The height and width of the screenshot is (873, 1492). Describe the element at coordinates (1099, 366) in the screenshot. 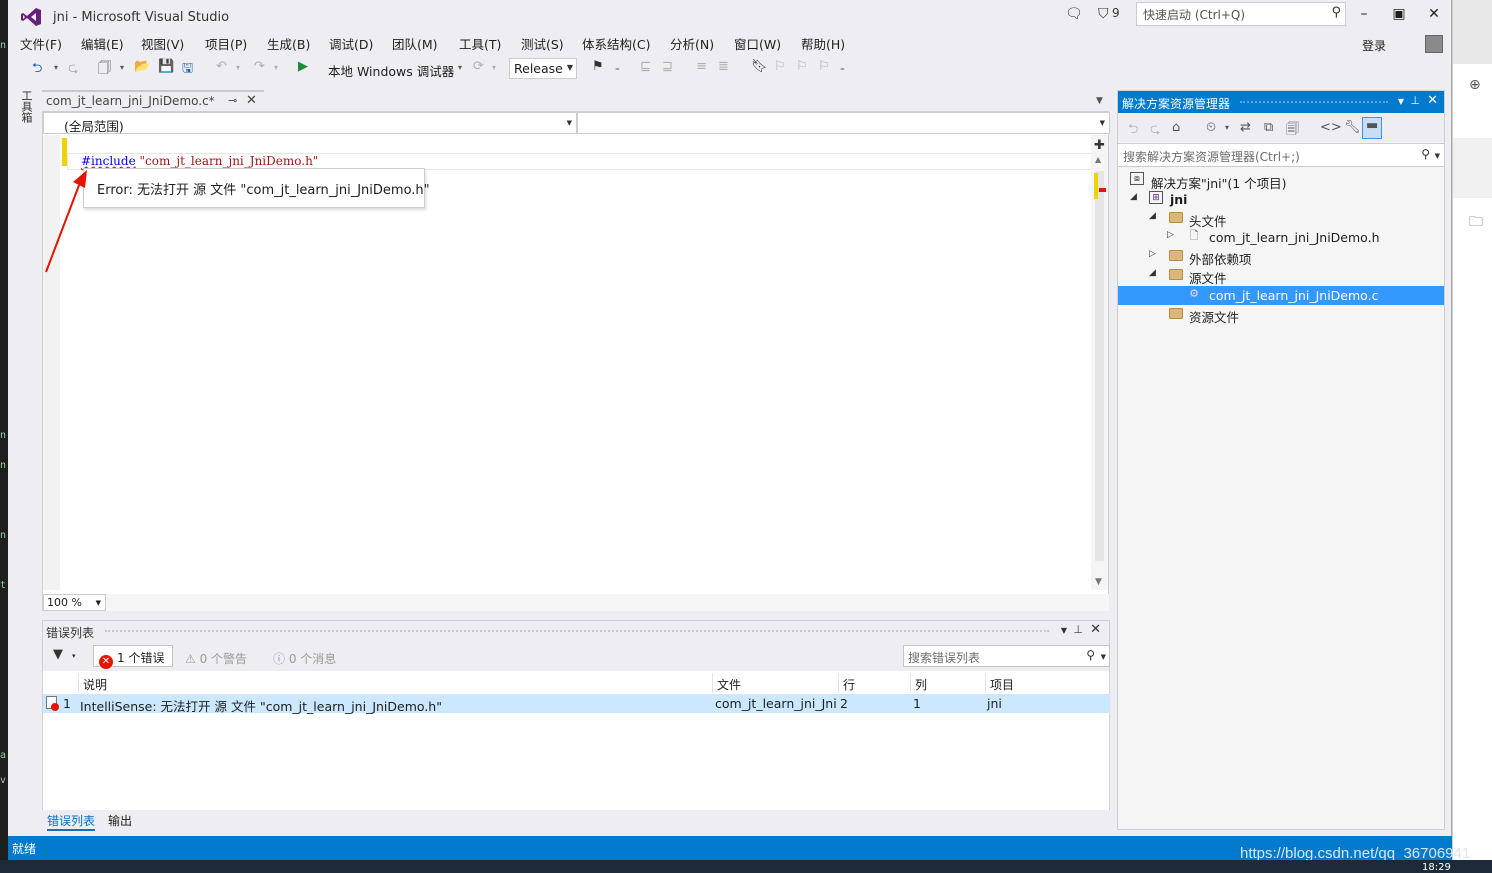

I see `scroll-thumb` at that location.